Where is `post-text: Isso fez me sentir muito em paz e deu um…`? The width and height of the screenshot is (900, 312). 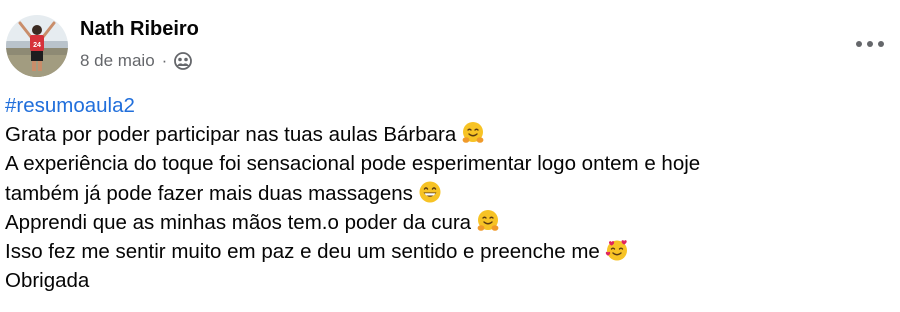 post-text: Isso fez me sentir muito em paz e deu um… is located at coordinates (302, 251).